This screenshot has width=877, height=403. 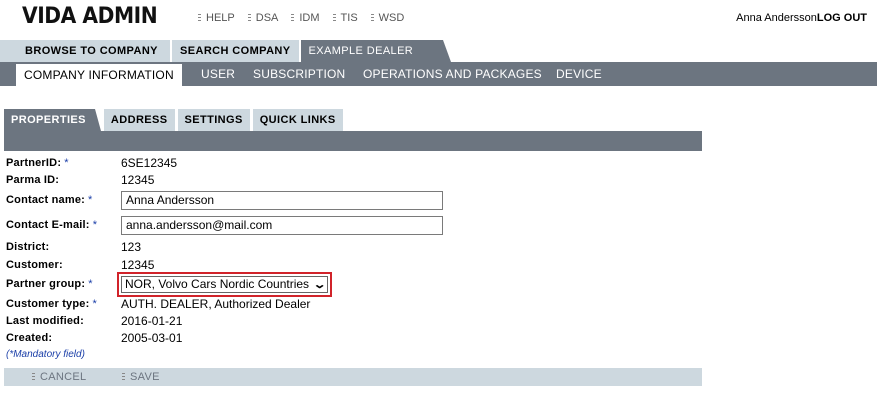 I want to click on created-label: Created:, so click(x=29, y=338).